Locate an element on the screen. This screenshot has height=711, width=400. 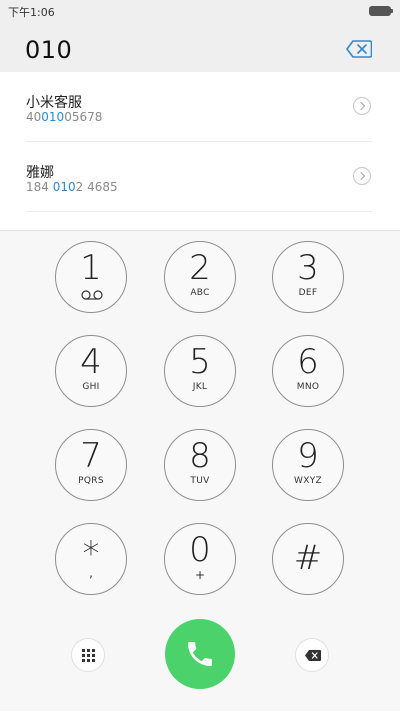
key-letters: , is located at coordinates (91, 573).